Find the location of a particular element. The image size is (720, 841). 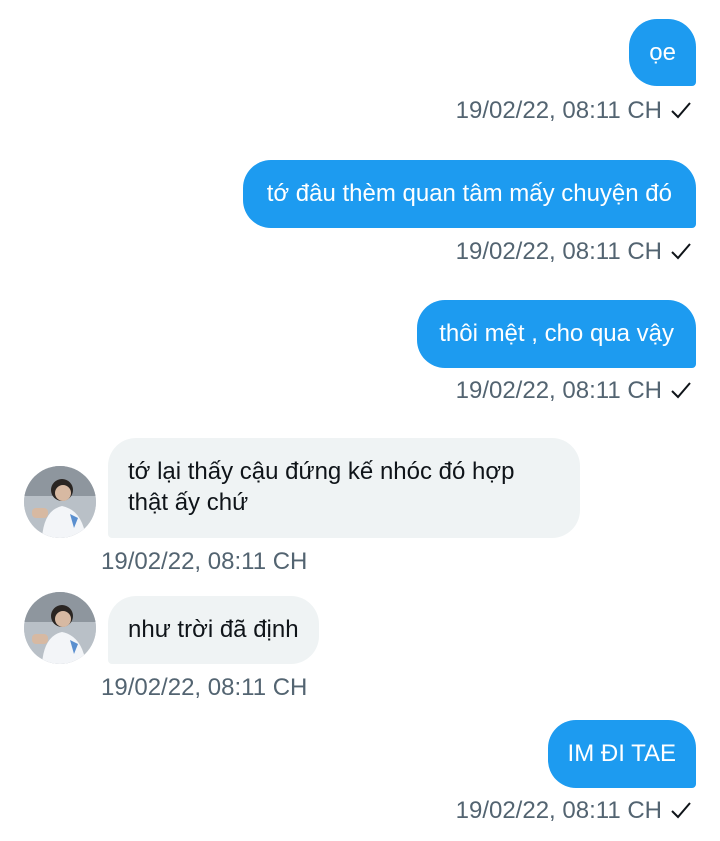

message-text: IM ĐI TAE is located at coordinates (621, 753).